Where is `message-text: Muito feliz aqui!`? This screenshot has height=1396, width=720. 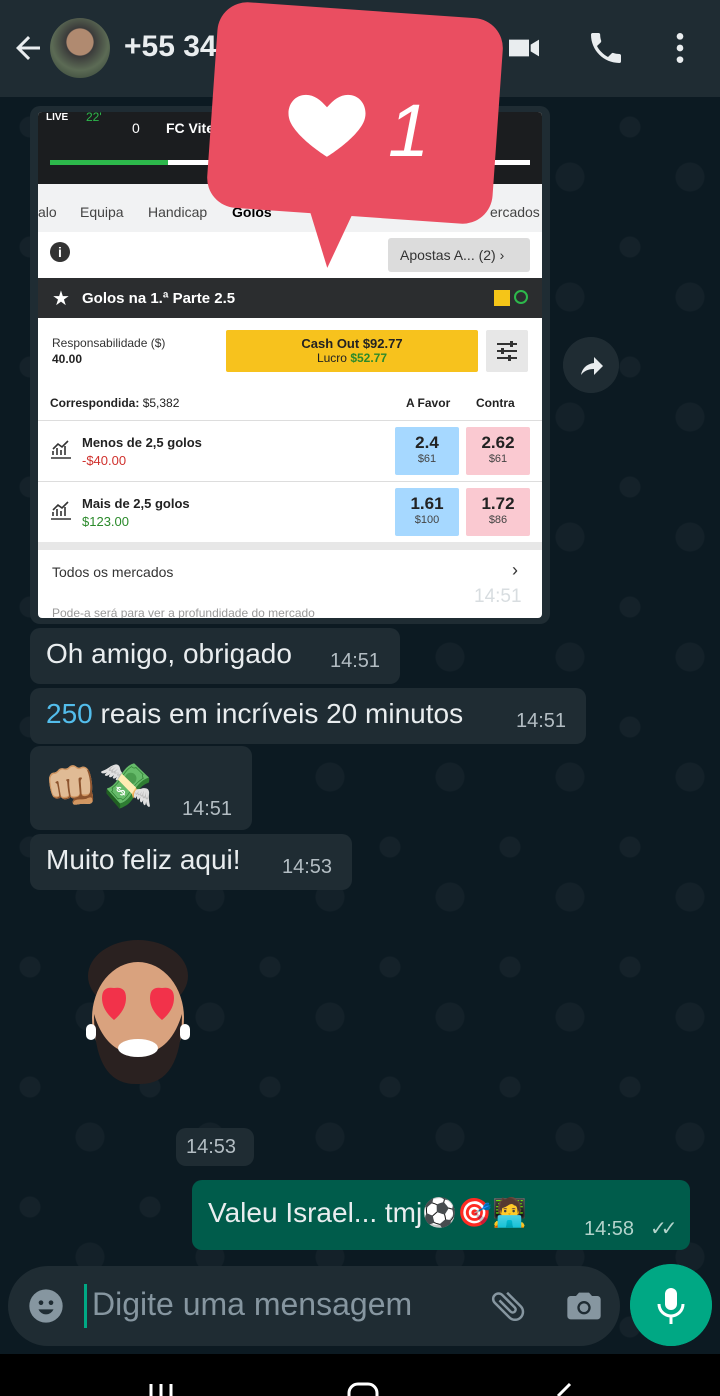
message-text: Muito feliz aqui! is located at coordinates (143, 859).